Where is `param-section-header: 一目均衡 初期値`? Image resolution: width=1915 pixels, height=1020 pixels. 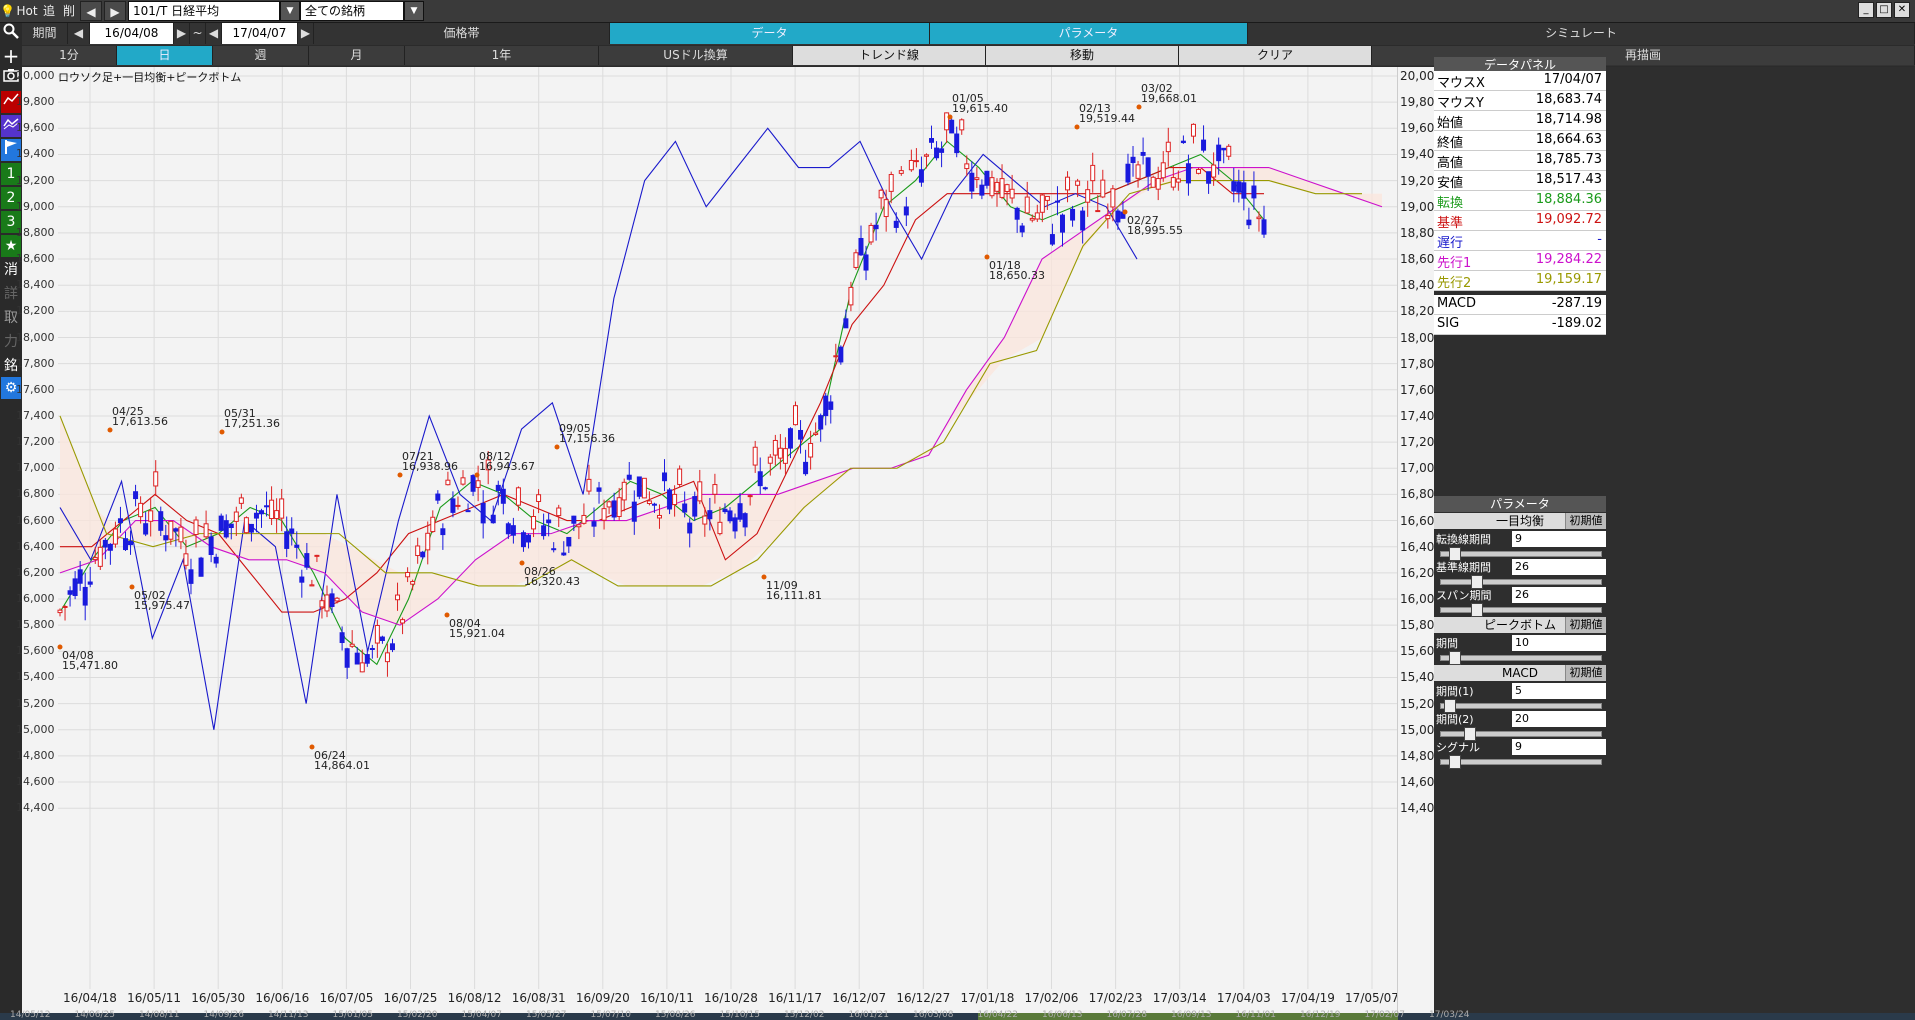
param-section-header: 一目均衡 初期値 is located at coordinates (1520, 521).